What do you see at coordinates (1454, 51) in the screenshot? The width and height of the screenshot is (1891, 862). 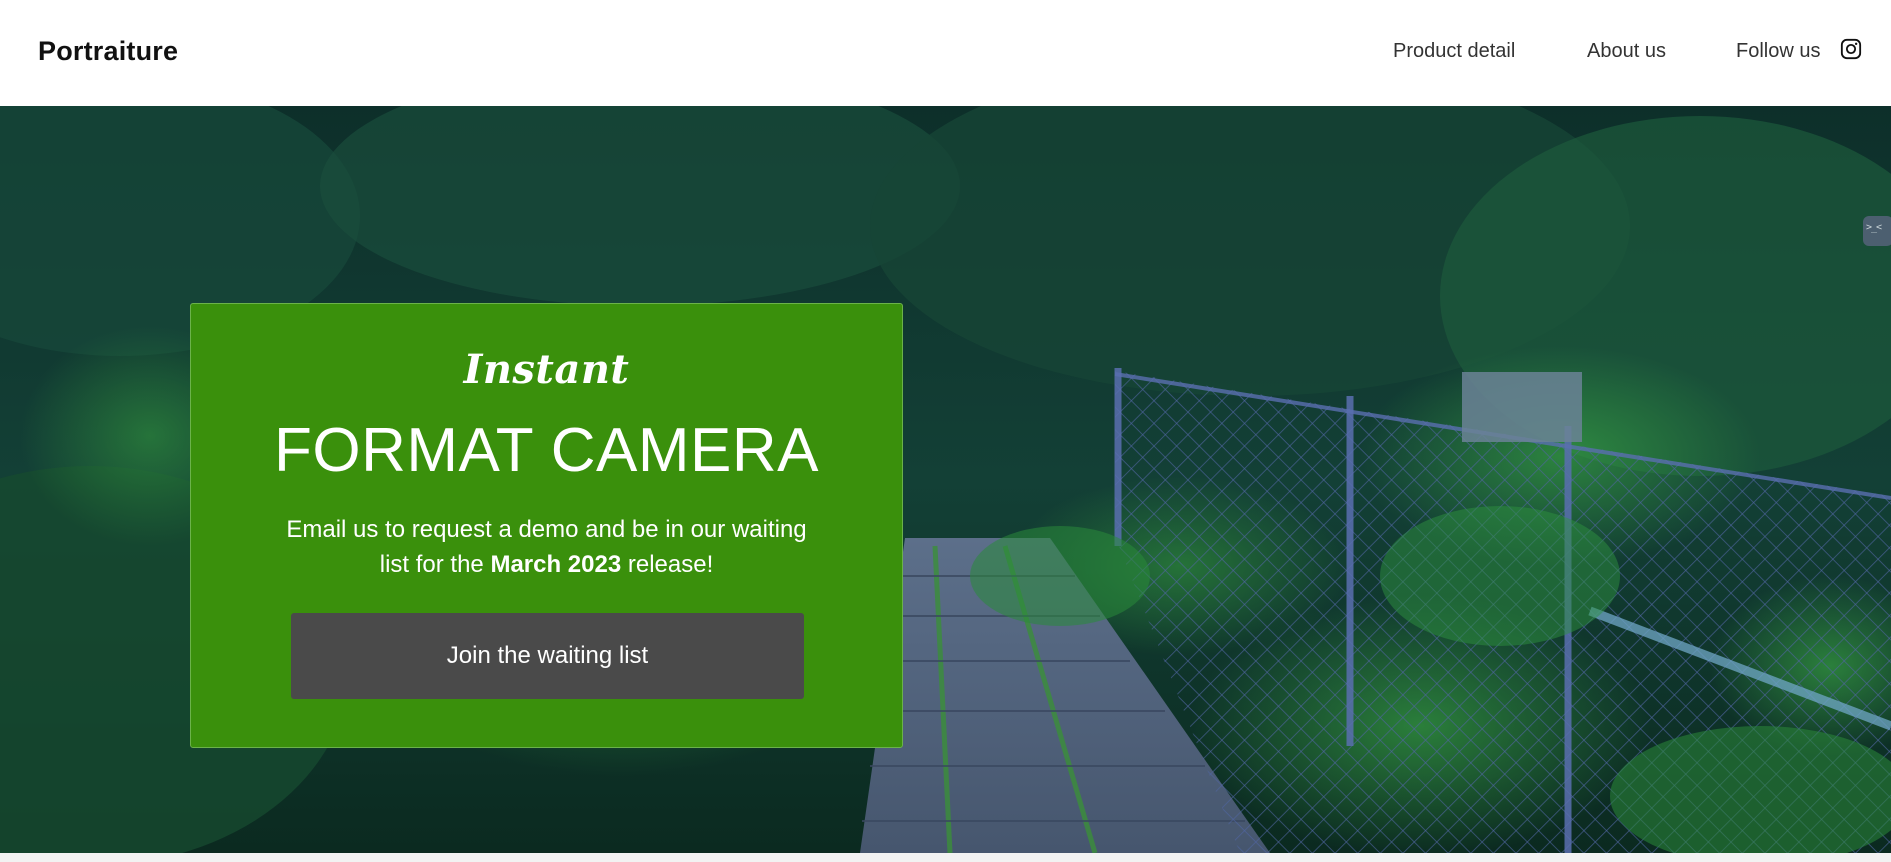 I see `nav-product-detail: Product detail` at bounding box center [1454, 51].